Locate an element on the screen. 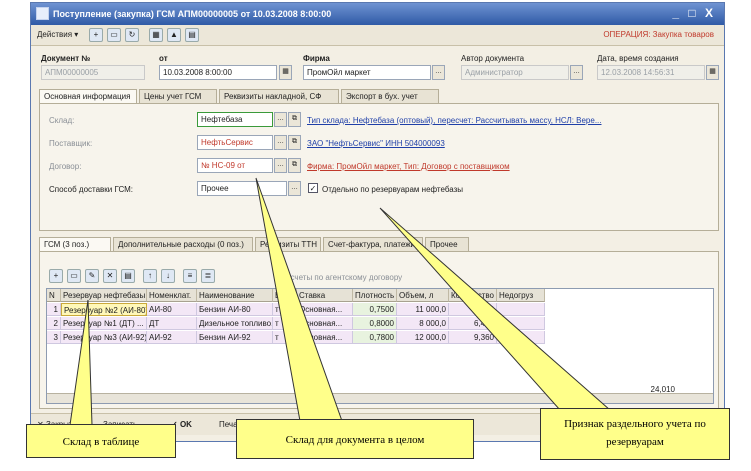 This screenshot has width=751, height=471. pointer-table-warehouse is located at coordinates (81, 362).